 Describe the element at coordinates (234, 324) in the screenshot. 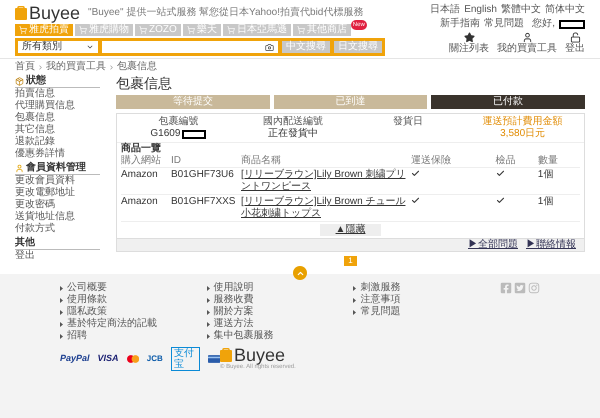

I see `footer-link: 運送方法` at that location.